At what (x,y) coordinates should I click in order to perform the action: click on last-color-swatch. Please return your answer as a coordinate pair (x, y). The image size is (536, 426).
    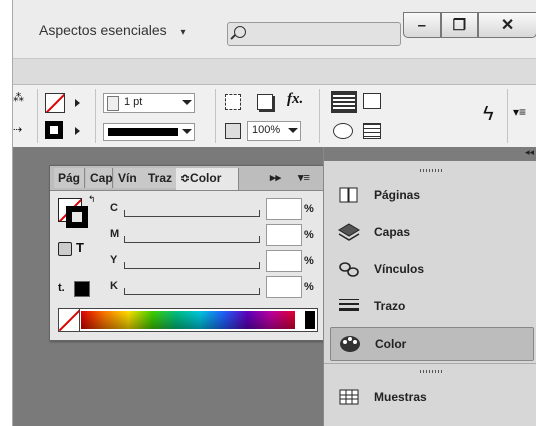
    Looking at the image, I should click on (82, 289).